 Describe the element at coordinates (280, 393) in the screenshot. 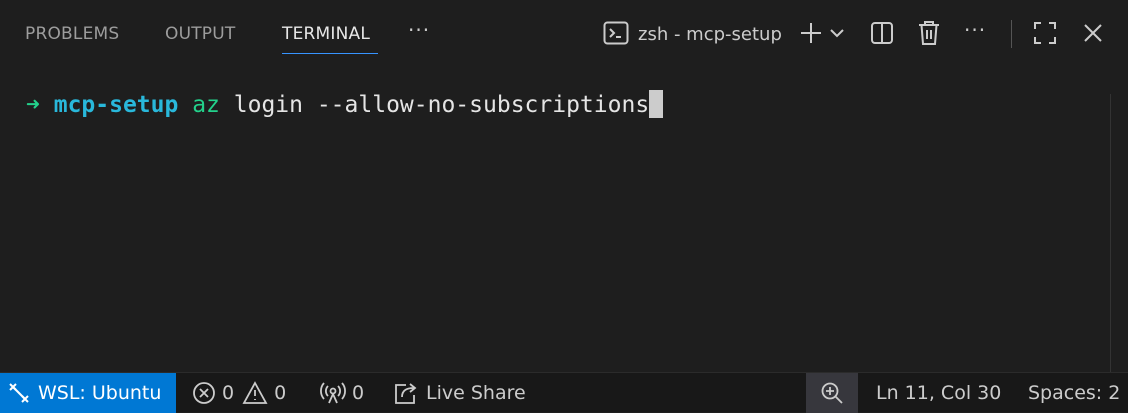

I see `warning-count: 0` at that location.